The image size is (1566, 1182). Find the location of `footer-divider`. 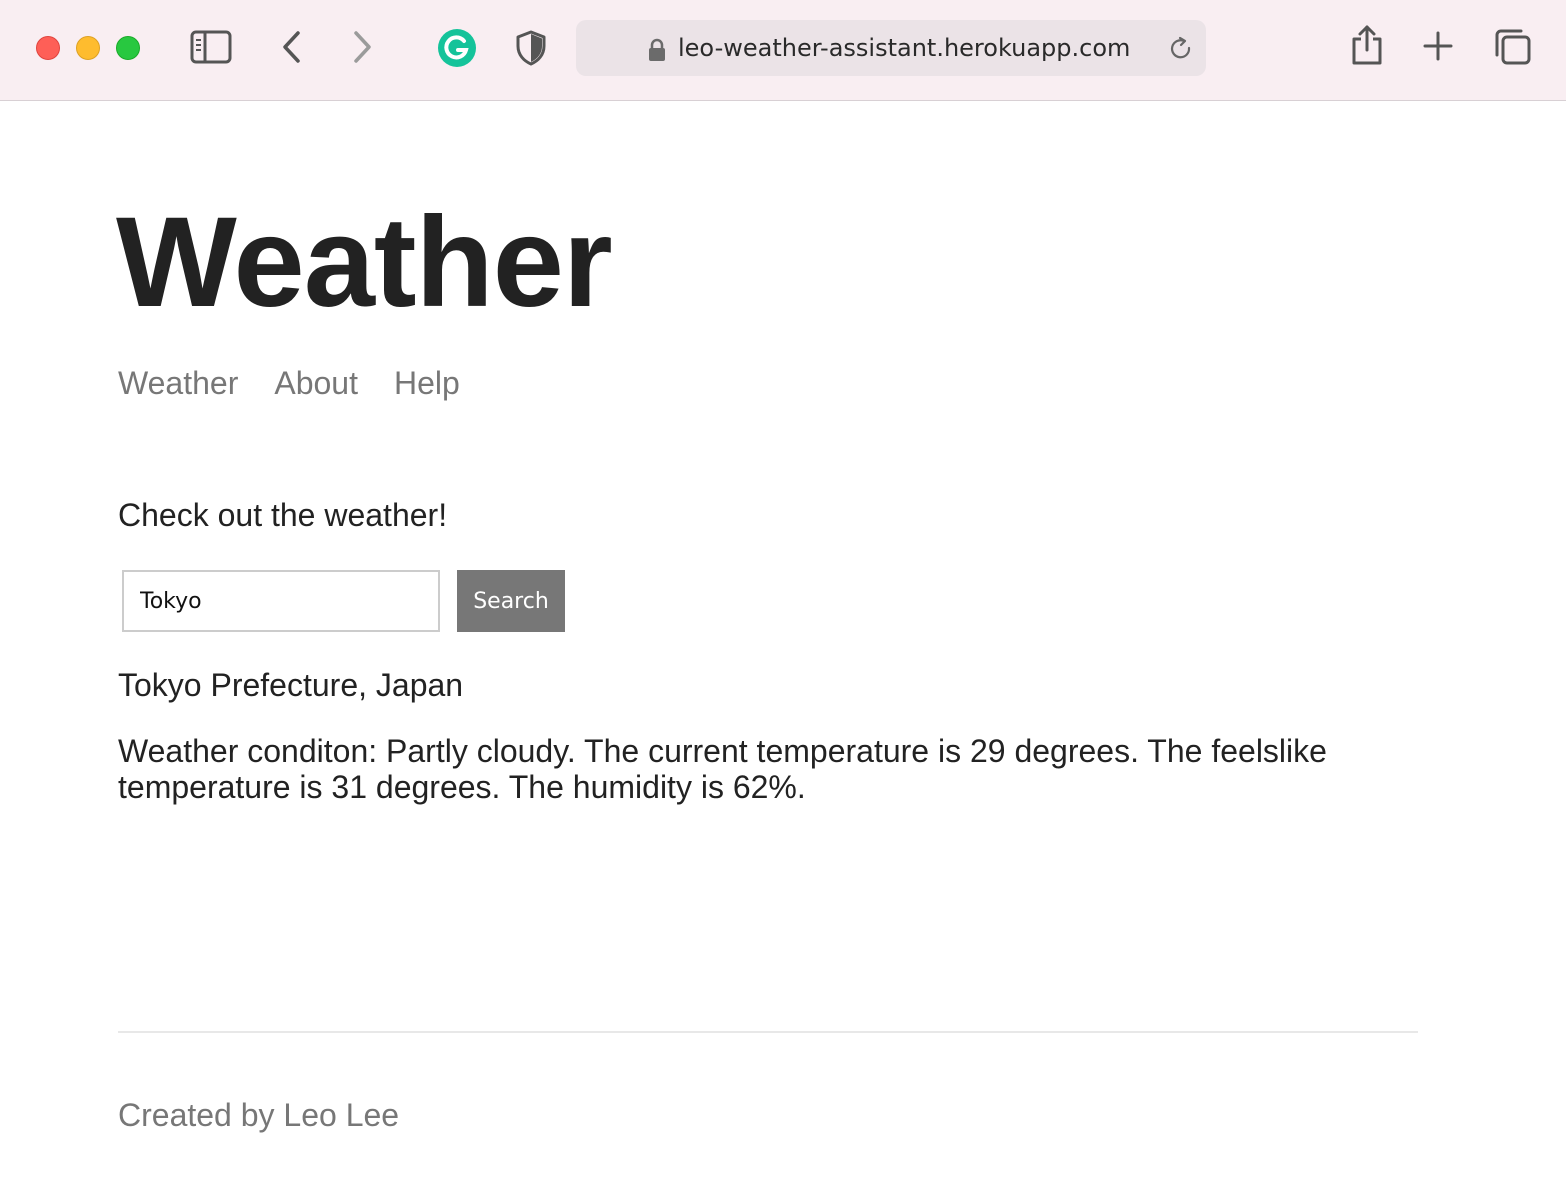

footer-divider is located at coordinates (768, 1032).